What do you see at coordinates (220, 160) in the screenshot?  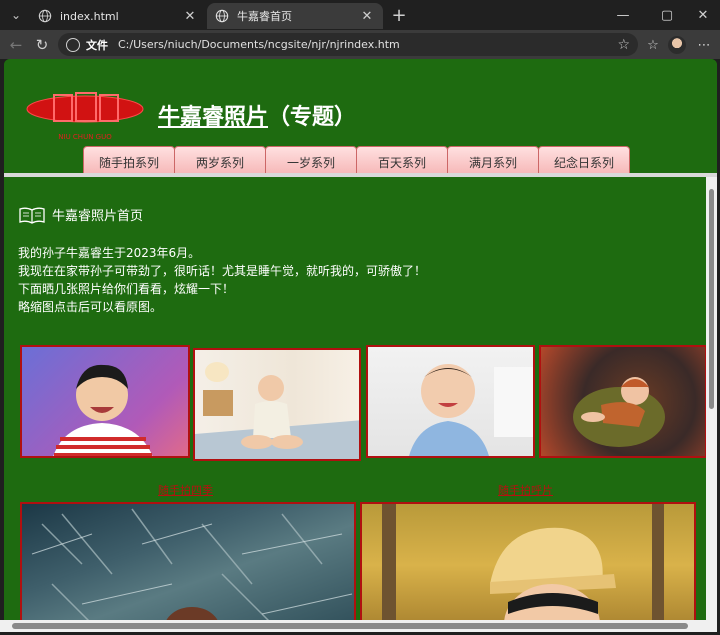 I see `nav-tab-two-years: 两岁系列` at bounding box center [220, 160].